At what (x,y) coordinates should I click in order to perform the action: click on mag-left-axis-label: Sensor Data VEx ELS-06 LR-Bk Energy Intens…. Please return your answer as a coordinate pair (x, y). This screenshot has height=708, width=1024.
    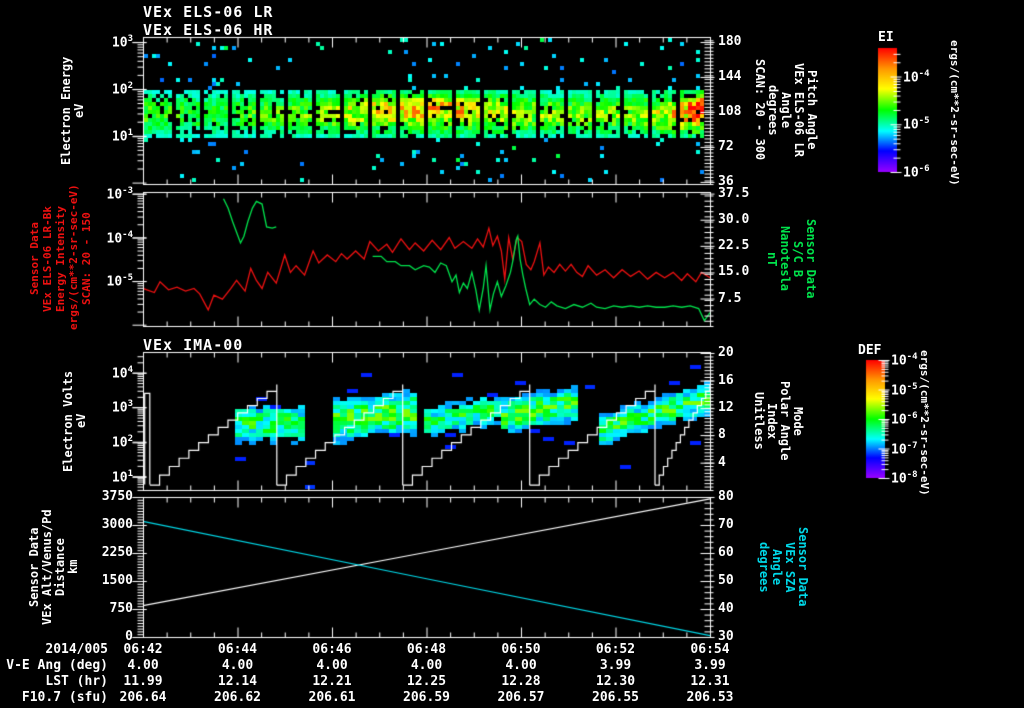
    Looking at the image, I should click on (60, 257).